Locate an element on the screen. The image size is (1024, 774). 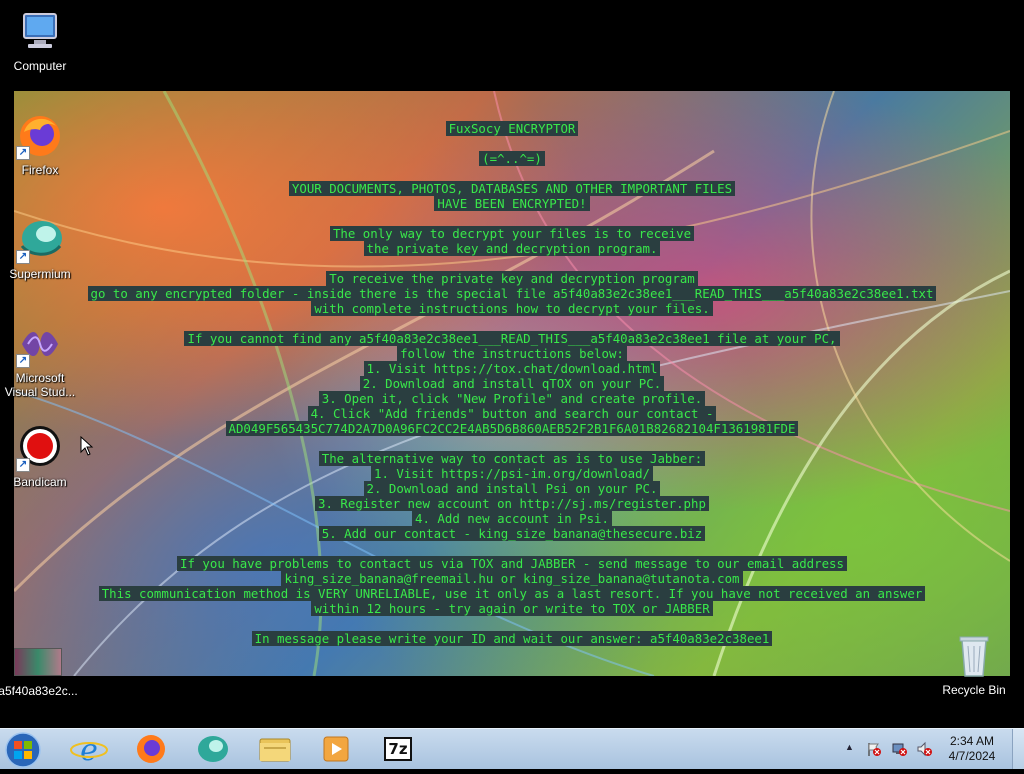
taskbar-7zip: 7z is located at coordinates (399, 749).